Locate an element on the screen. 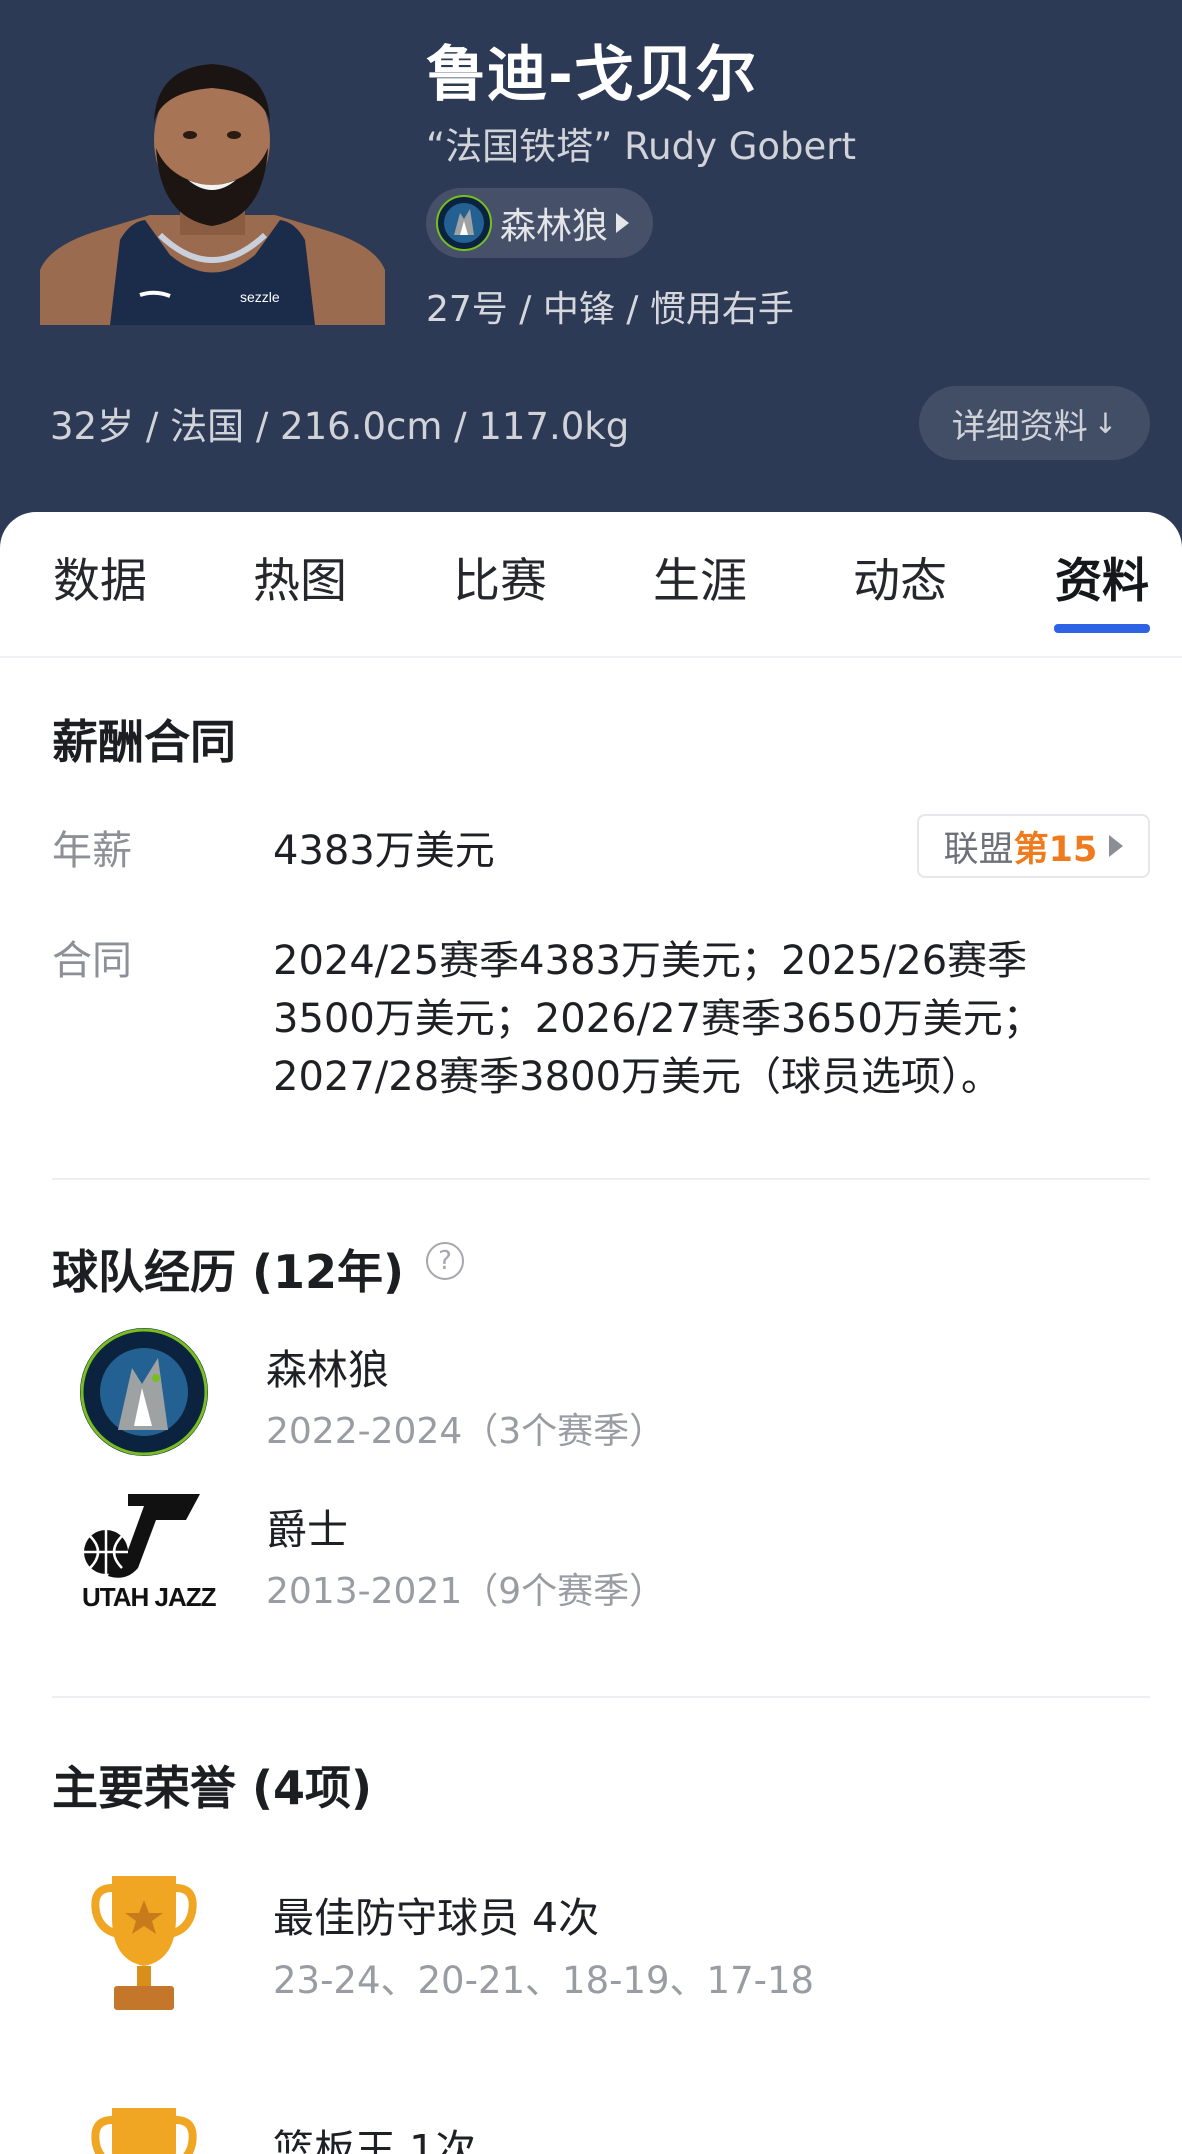  player-nickname: “法国铁塔” Rudy Gobert is located at coordinates (641, 146).